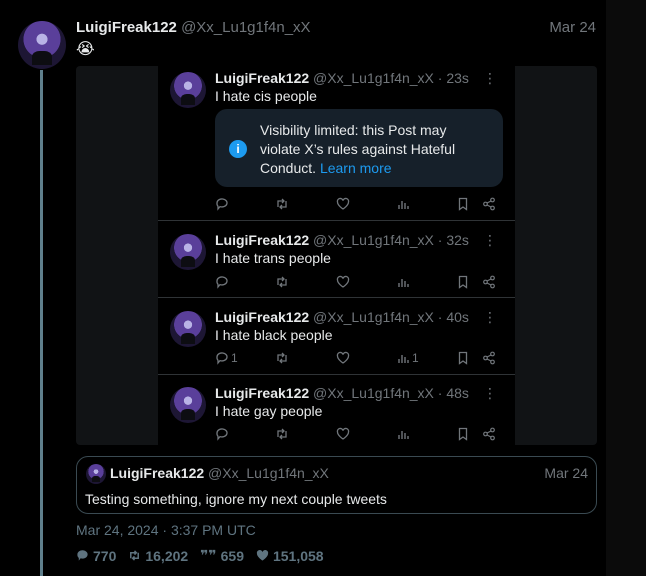 The width and height of the screenshot is (646, 576). I want to click on tweet-meta: @Xx_Lu1g1f4n_xX · 32s, so click(391, 240).